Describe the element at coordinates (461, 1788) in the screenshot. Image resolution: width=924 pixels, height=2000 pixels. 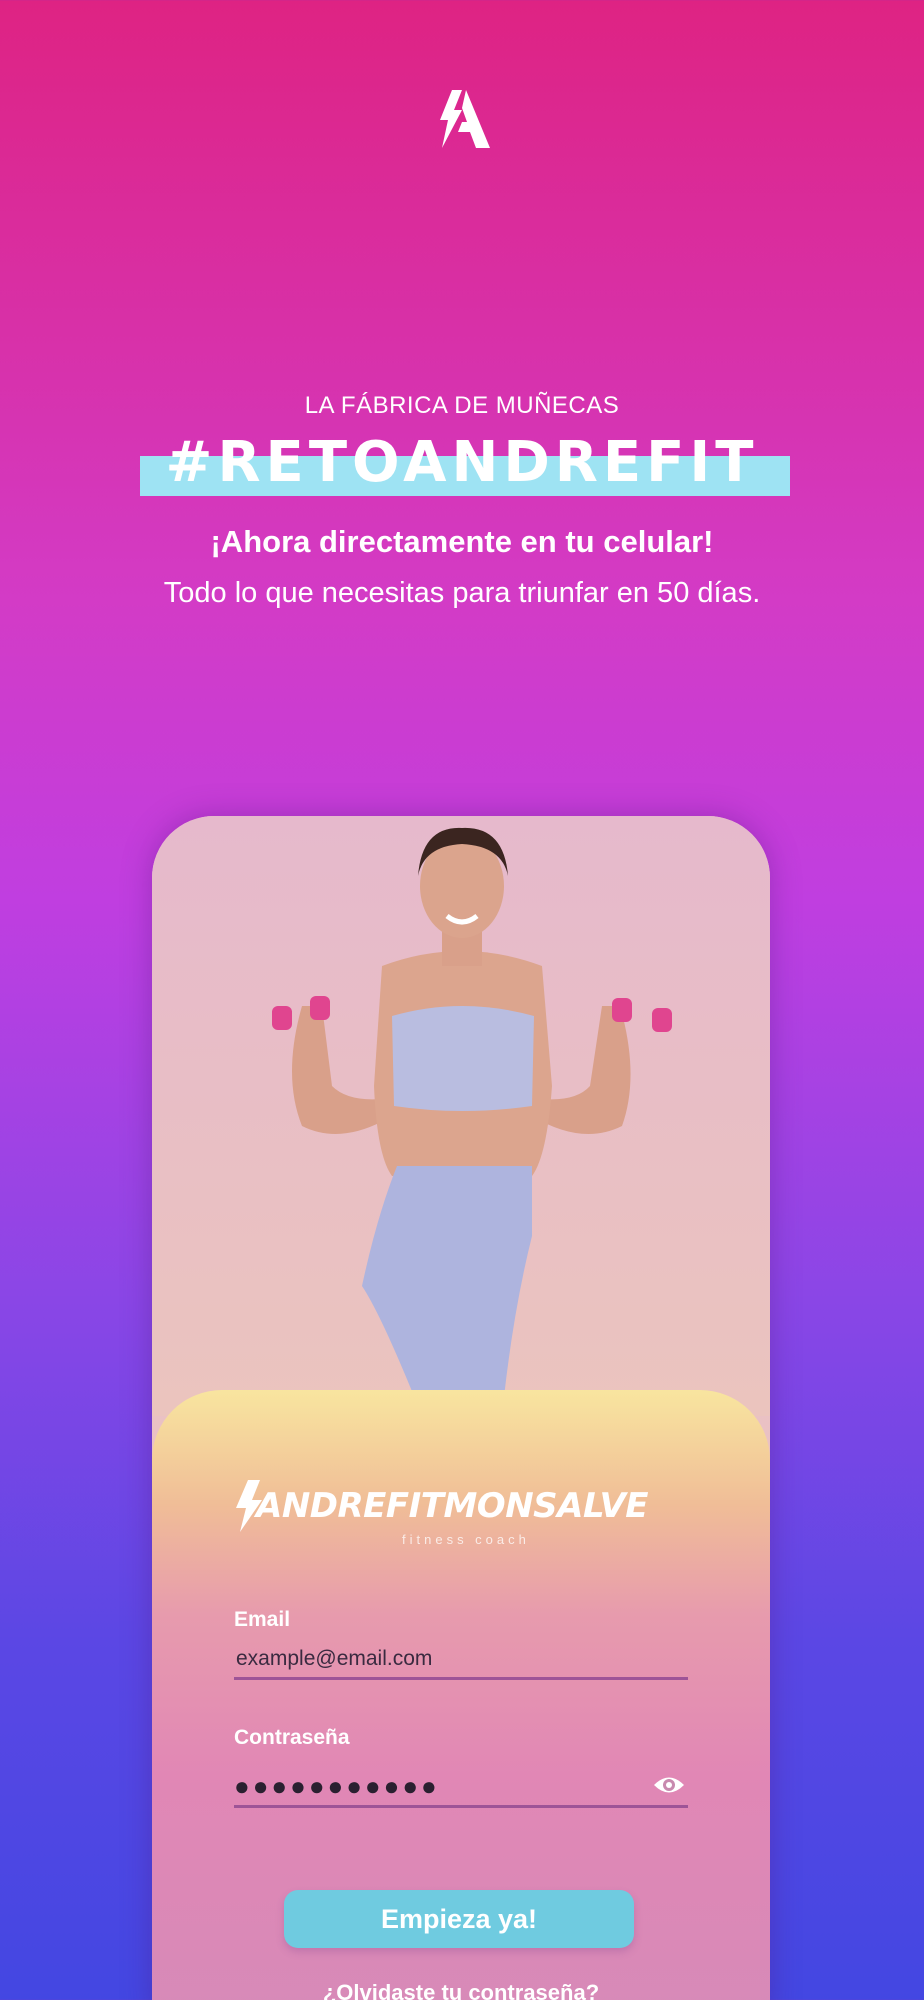
I see `password-field: ●●●●●●●●●●●` at that location.